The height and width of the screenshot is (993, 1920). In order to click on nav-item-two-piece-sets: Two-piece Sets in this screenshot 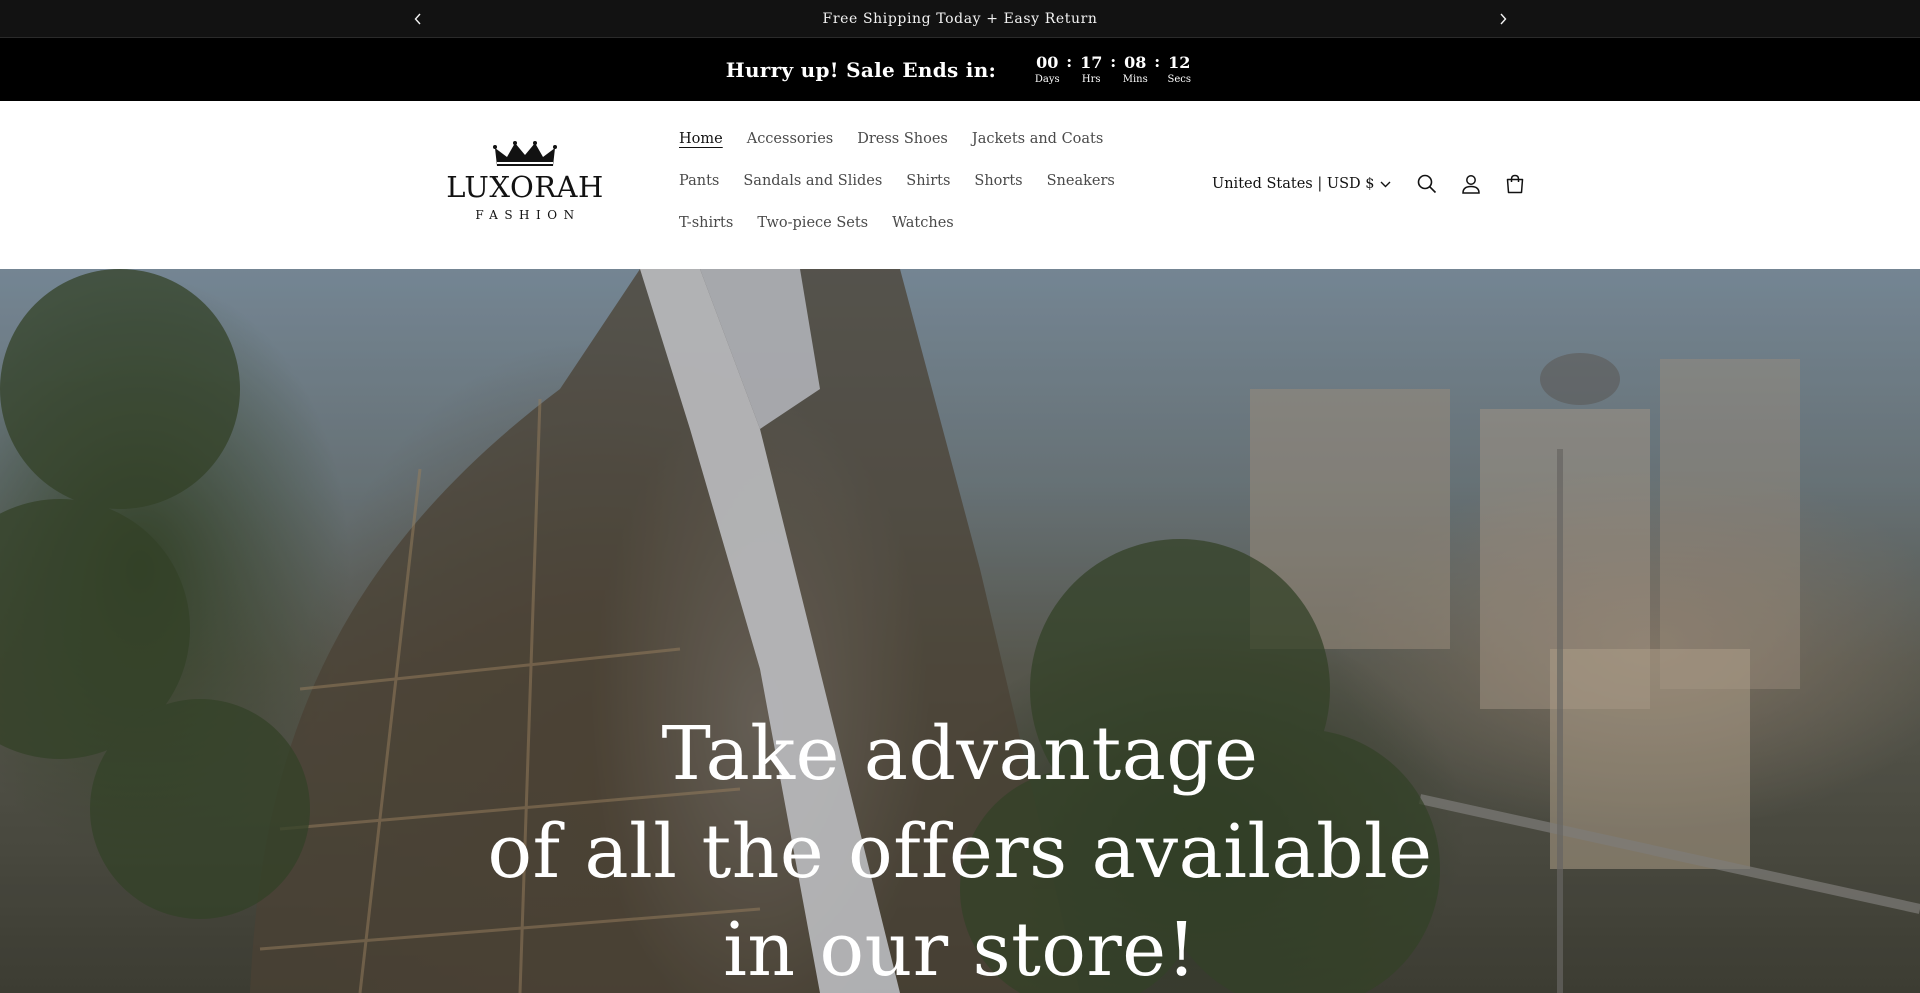, I will do `click(812, 223)`.